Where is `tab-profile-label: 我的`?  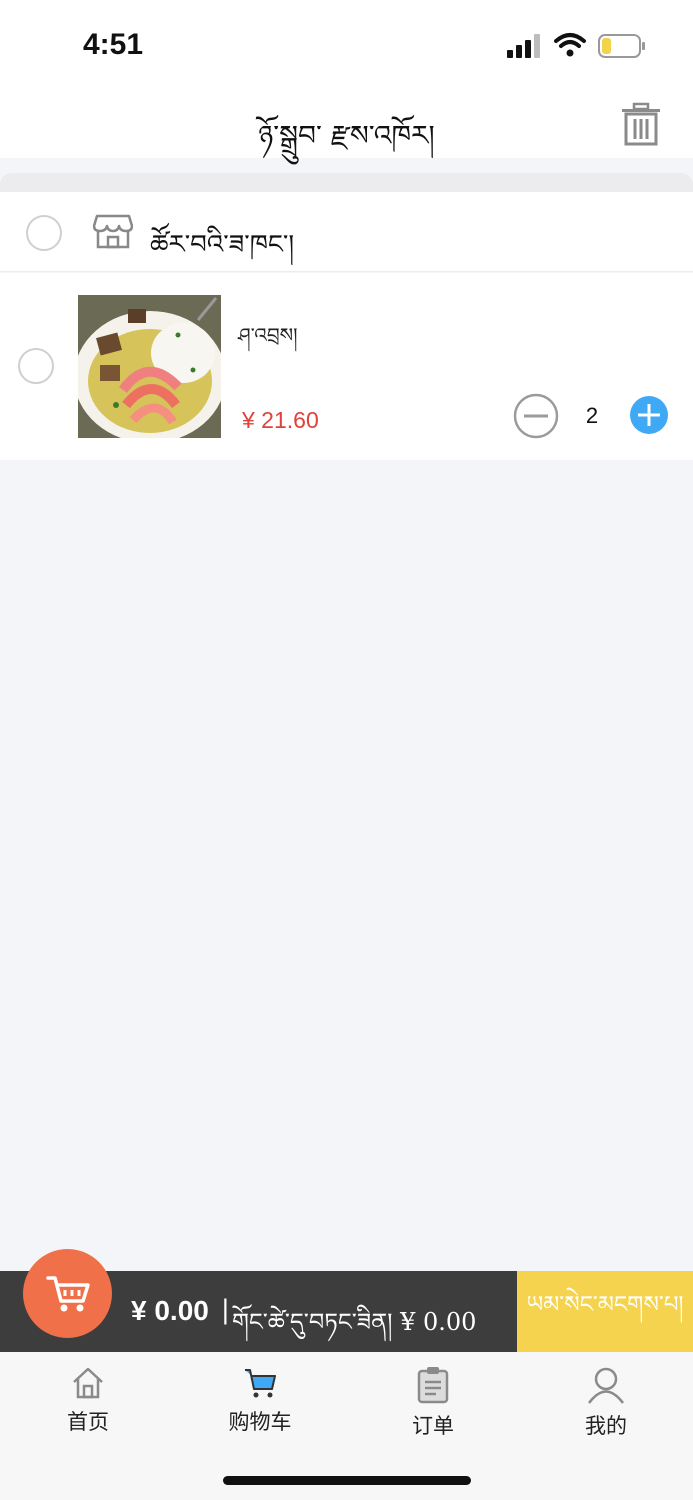 tab-profile-label: 我的 is located at coordinates (606, 1426).